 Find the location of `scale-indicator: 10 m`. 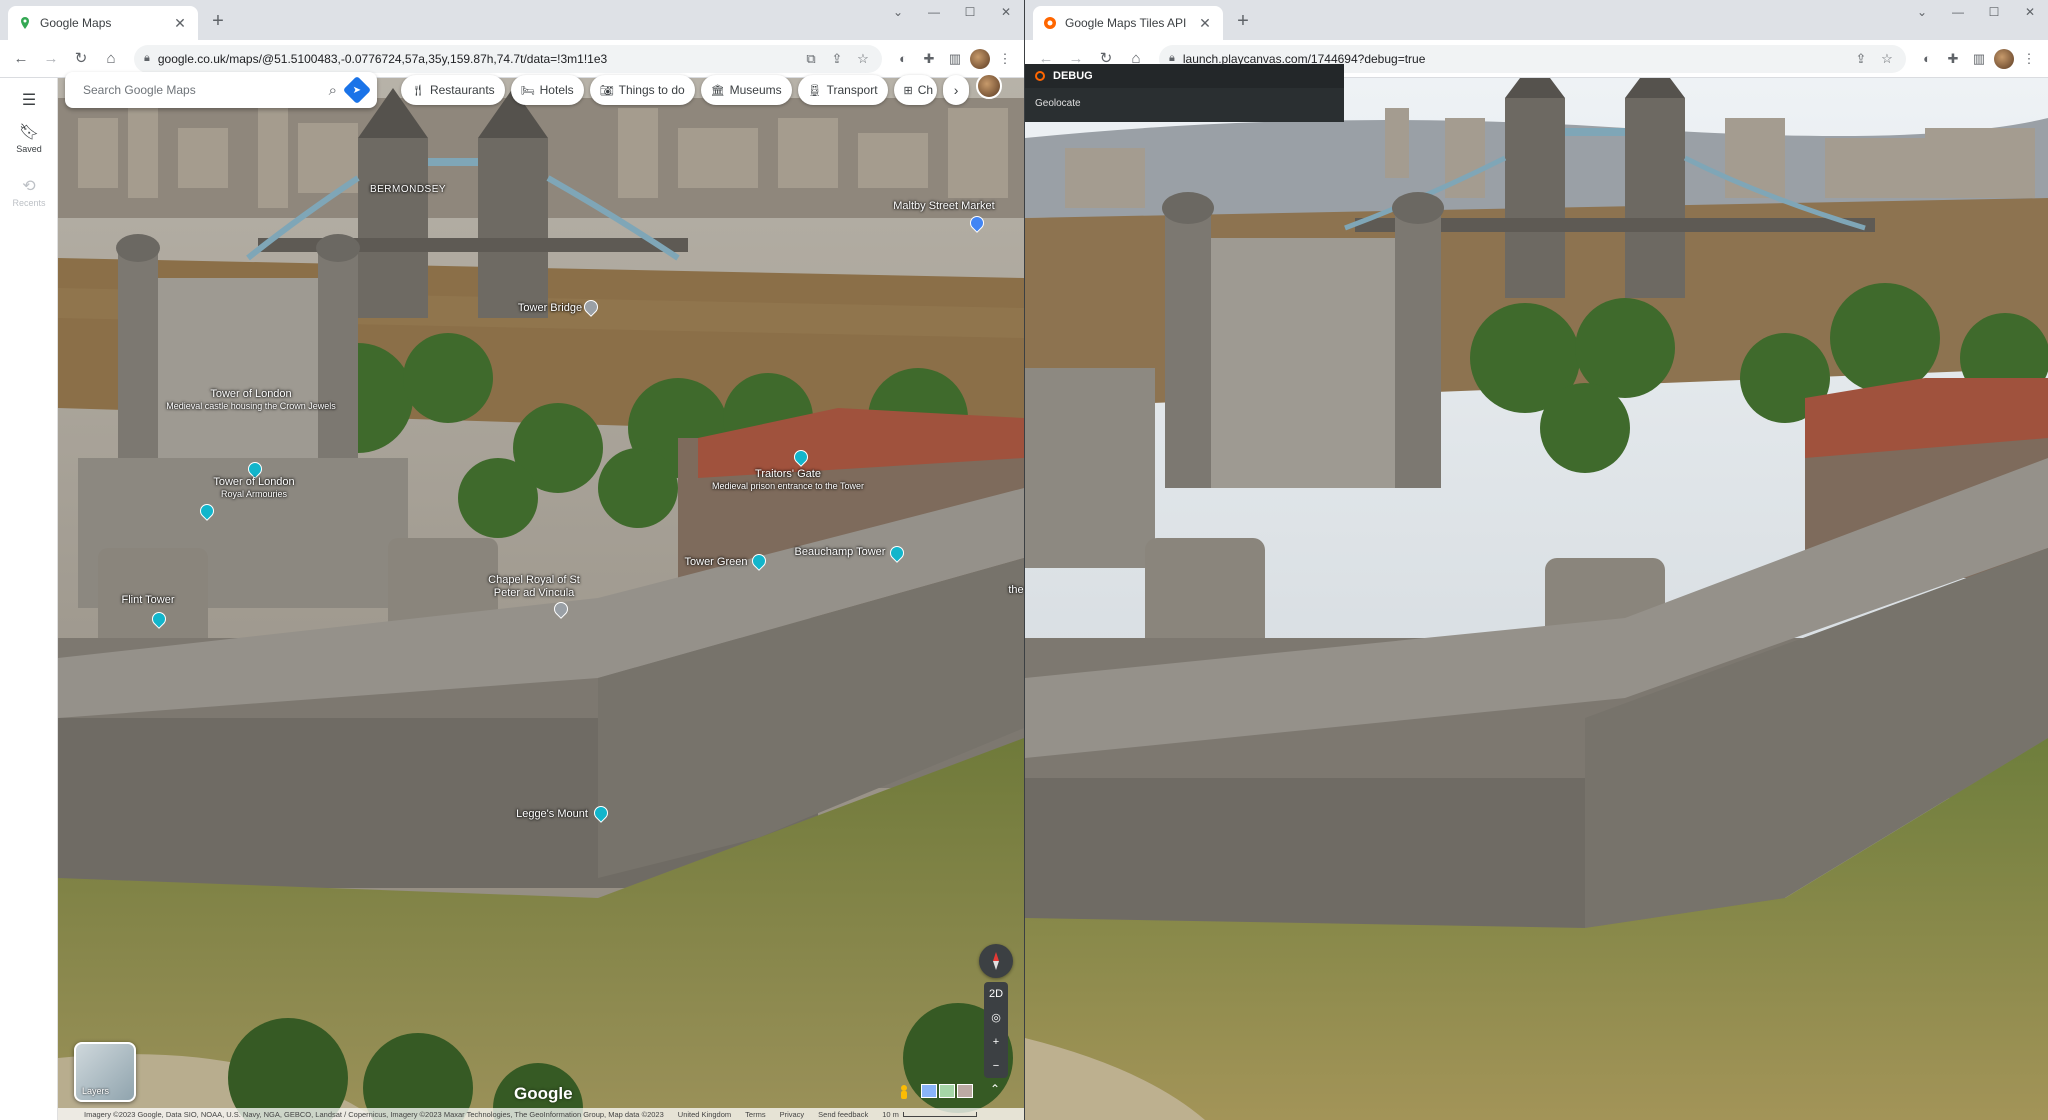

scale-indicator: 10 m is located at coordinates (929, 1114).